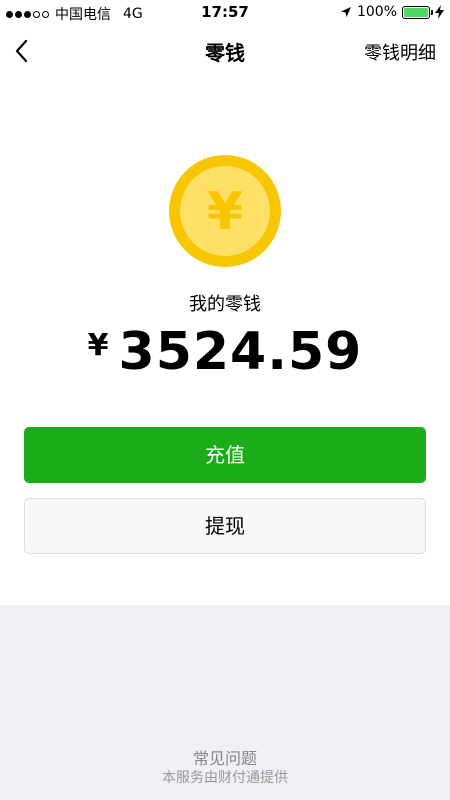 The width and height of the screenshot is (450, 800). Describe the element at coordinates (240, 352) in the screenshot. I see `balance-amount: 3524.59` at that location.